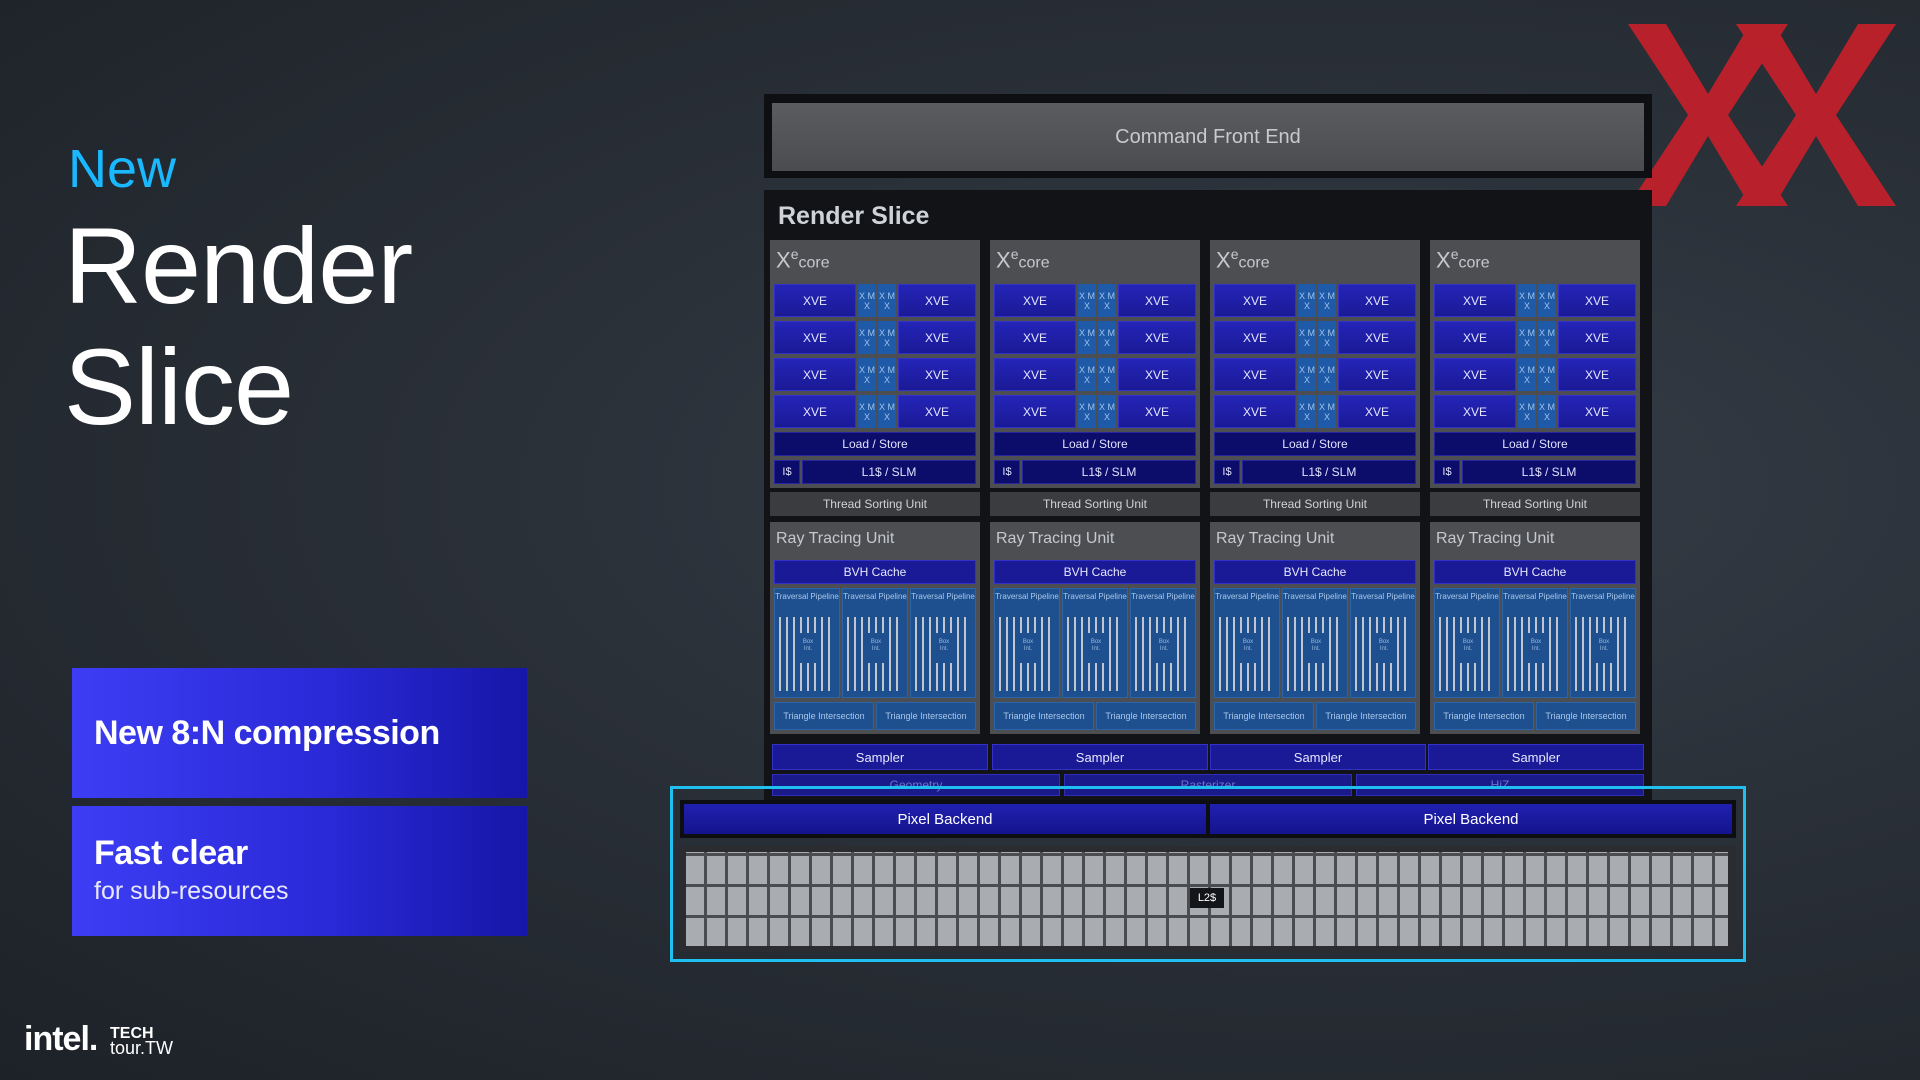  Describe the element at coordinates (835, 538) in the screenshot. I see `ray-tracing-unit-label: Ray Tracing Unit` at that location.